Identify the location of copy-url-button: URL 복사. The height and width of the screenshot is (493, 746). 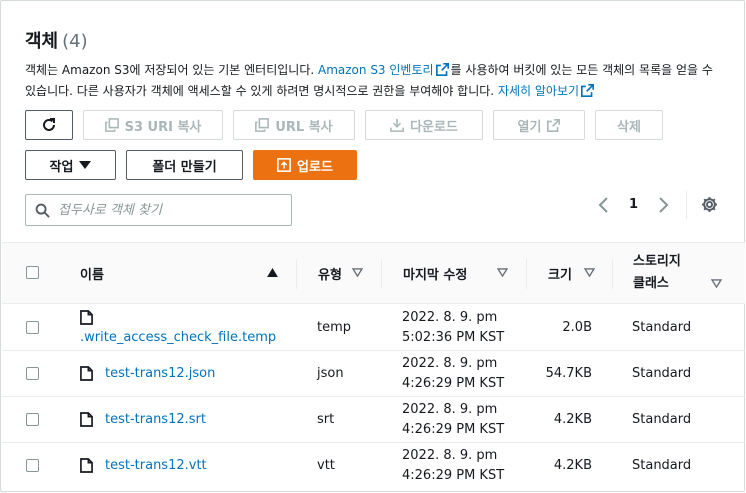
(294, 125).